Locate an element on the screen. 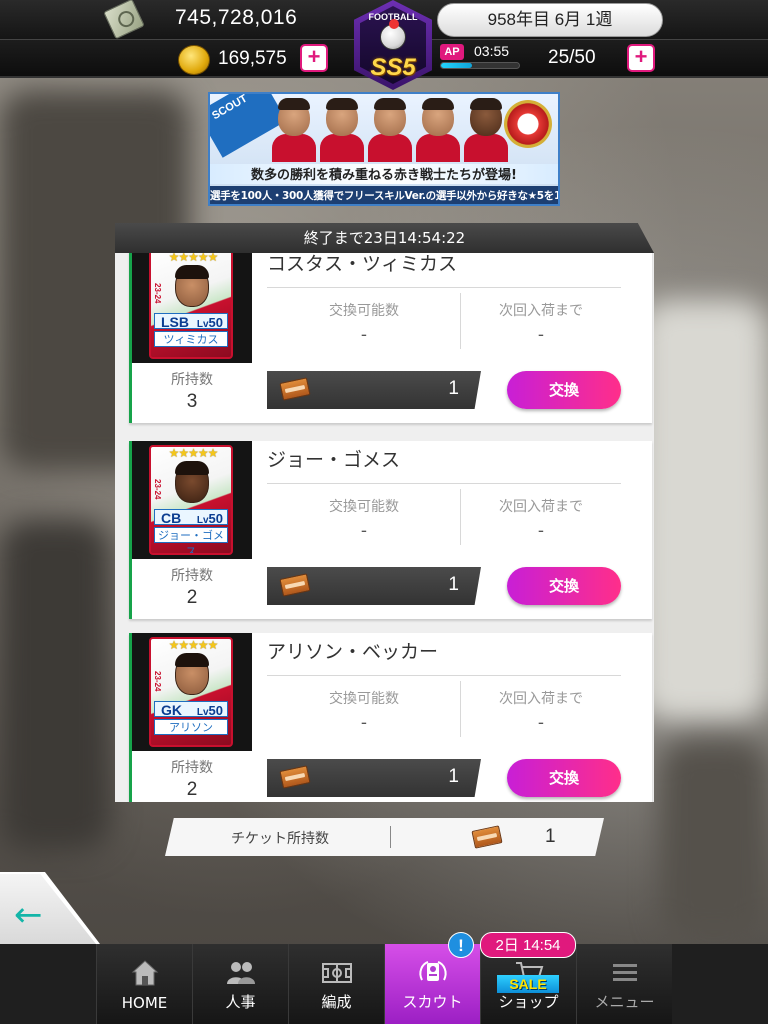 This screenshot has width=768, height=1024. add-stamina-button: + is located at coordinates (641, 58).